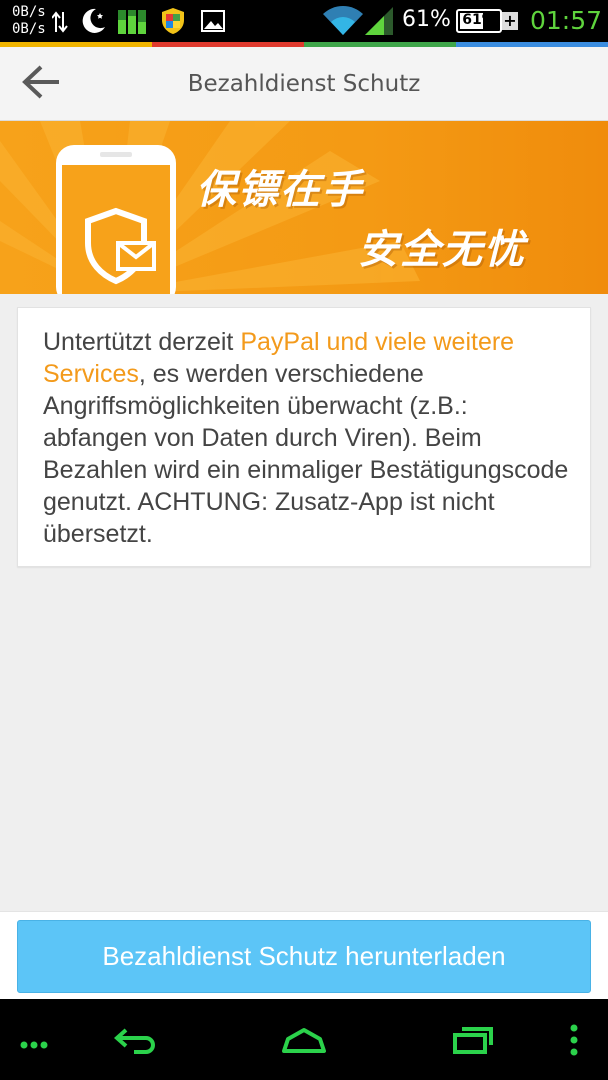 This screenshot has width=608, height=1080. Describe the element at coordinates (379, 23) in the screenshot. I see `cell-signal-icon` at that location.